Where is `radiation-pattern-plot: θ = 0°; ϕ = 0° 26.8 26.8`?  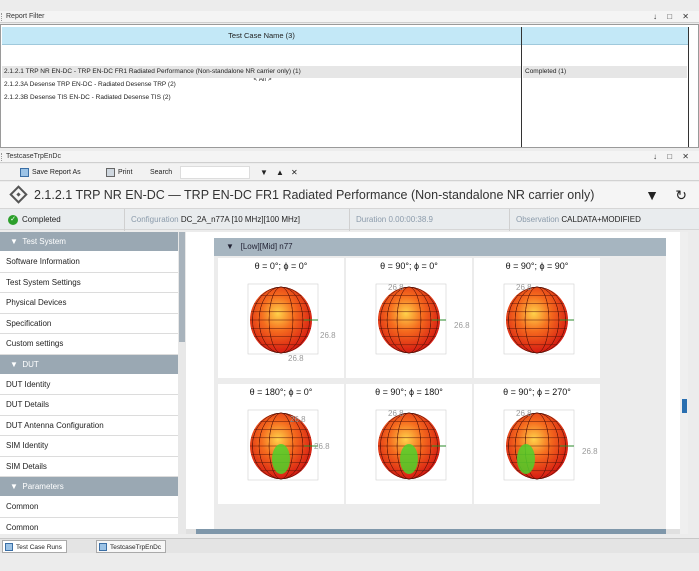
radiation-pattern-plot: θ = 0°; ϕ = 0° 26.8 26.8 is located at coordinates (281, 318).